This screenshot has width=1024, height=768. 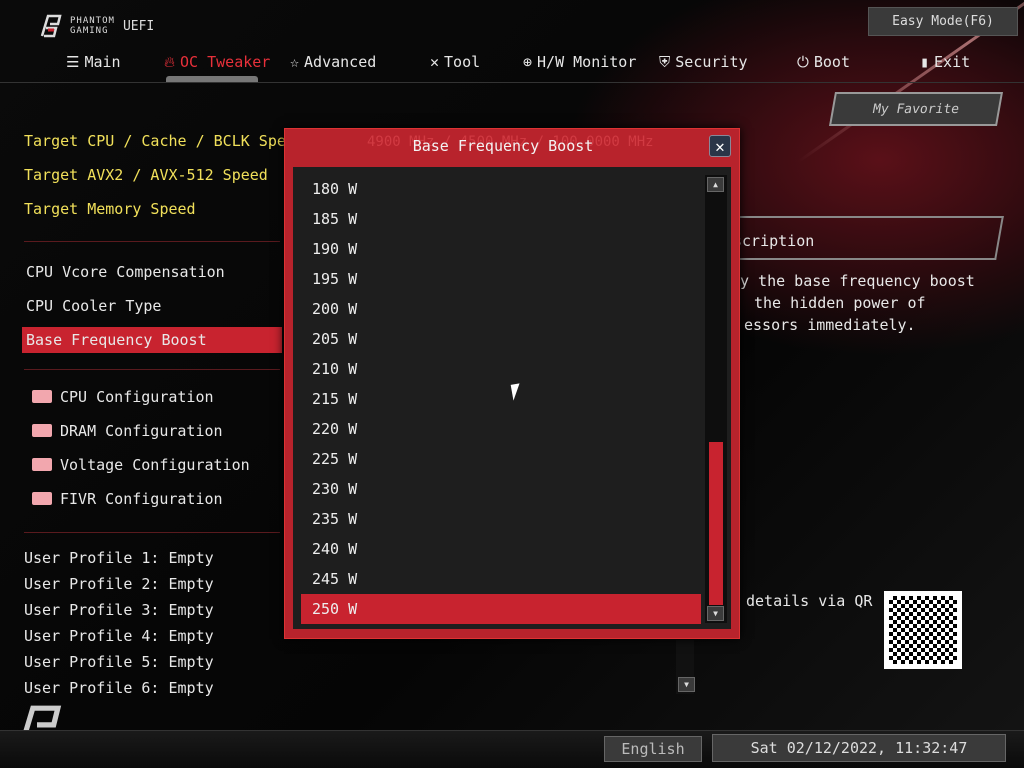 I want to click on tab-label: H/W Monitor, so click(x=587, y=62).